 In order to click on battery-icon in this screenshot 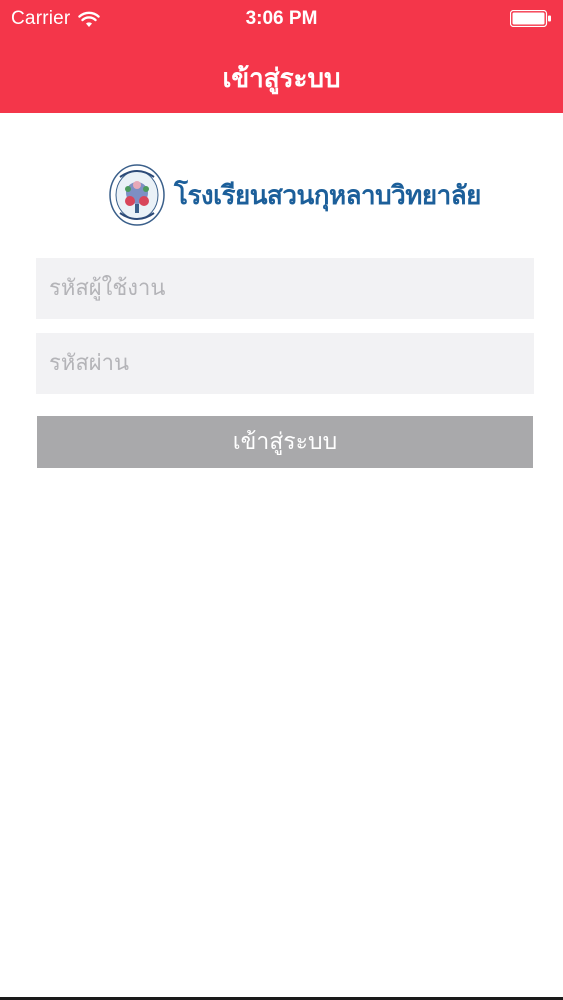, I will do `click(530, 18)`.